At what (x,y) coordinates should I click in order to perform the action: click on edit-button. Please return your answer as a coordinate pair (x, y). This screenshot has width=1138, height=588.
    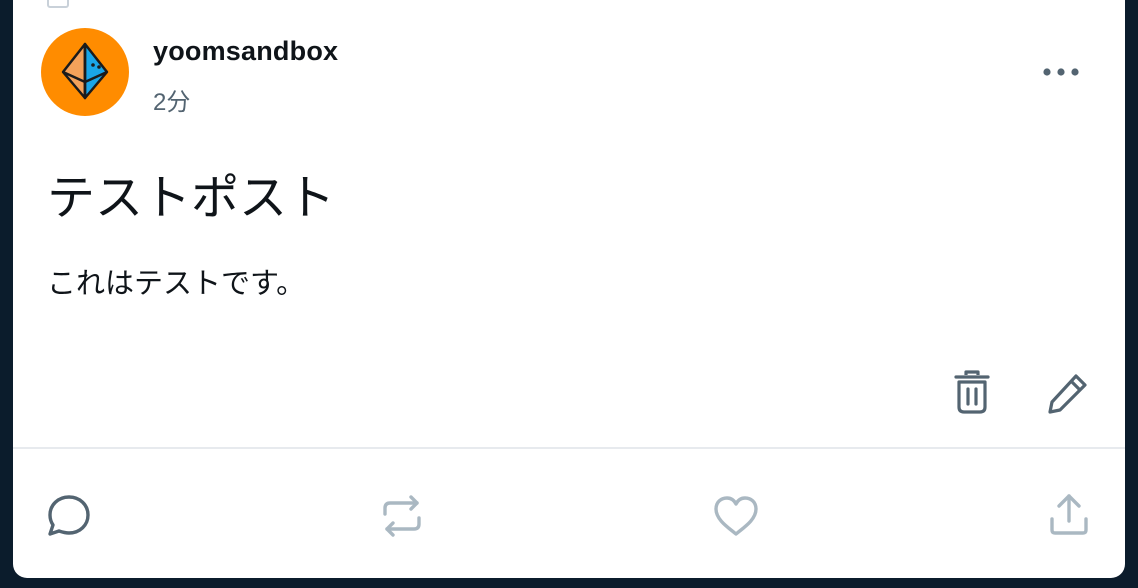
    Looking at the image, I should click on (1068, 393).